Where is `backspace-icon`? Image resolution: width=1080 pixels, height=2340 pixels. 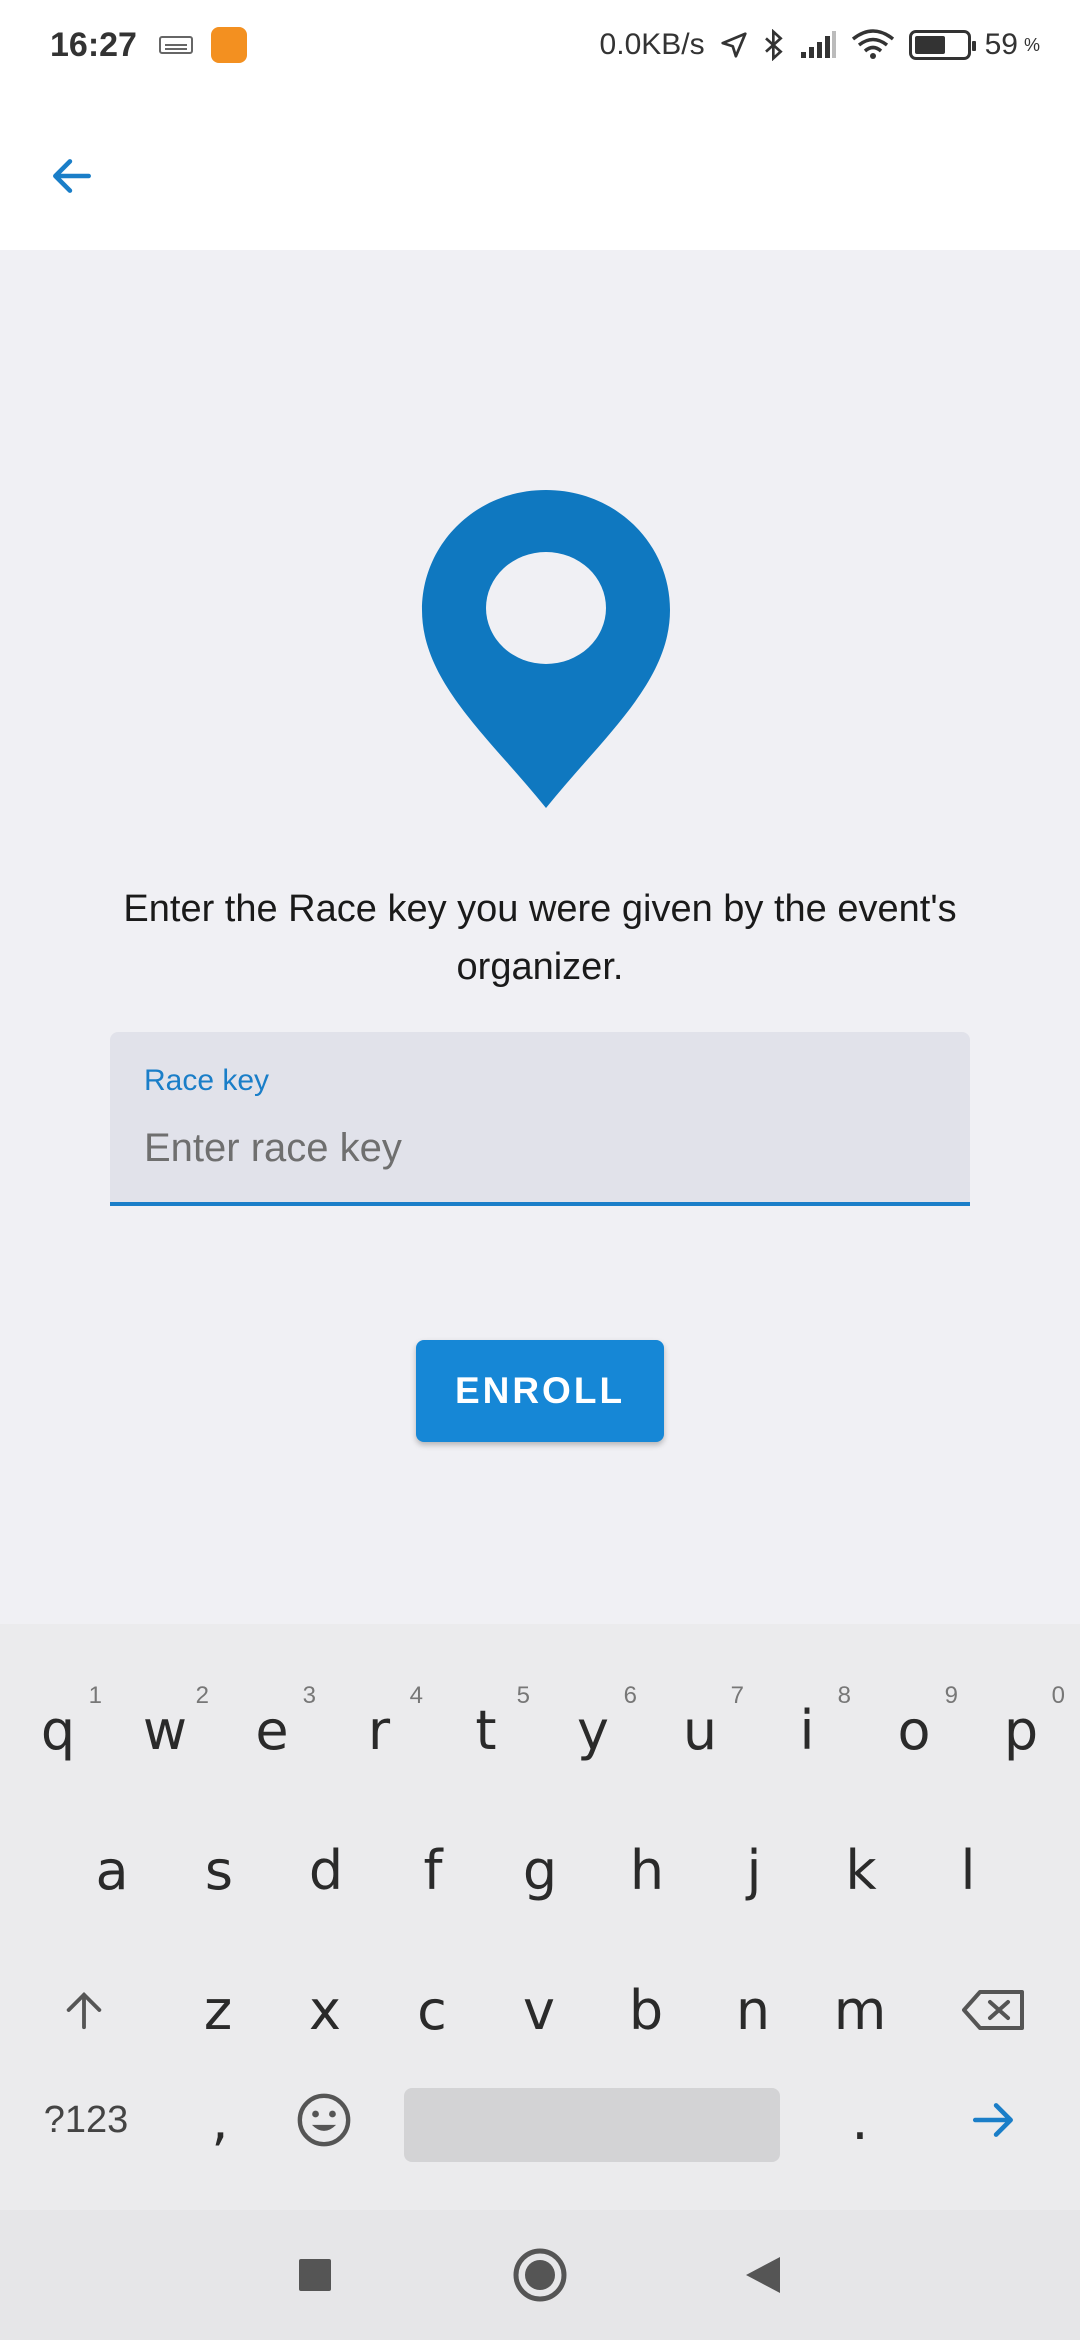 backspace-icon is located at coordinates (993, 2010).